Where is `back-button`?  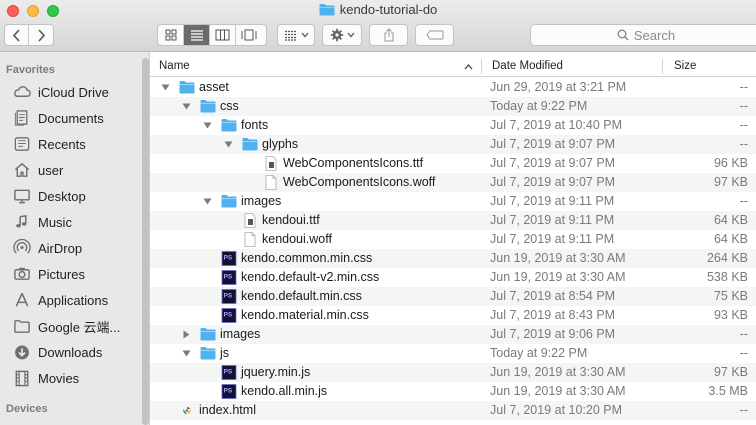 back-button is located at coordinates (17, 35).